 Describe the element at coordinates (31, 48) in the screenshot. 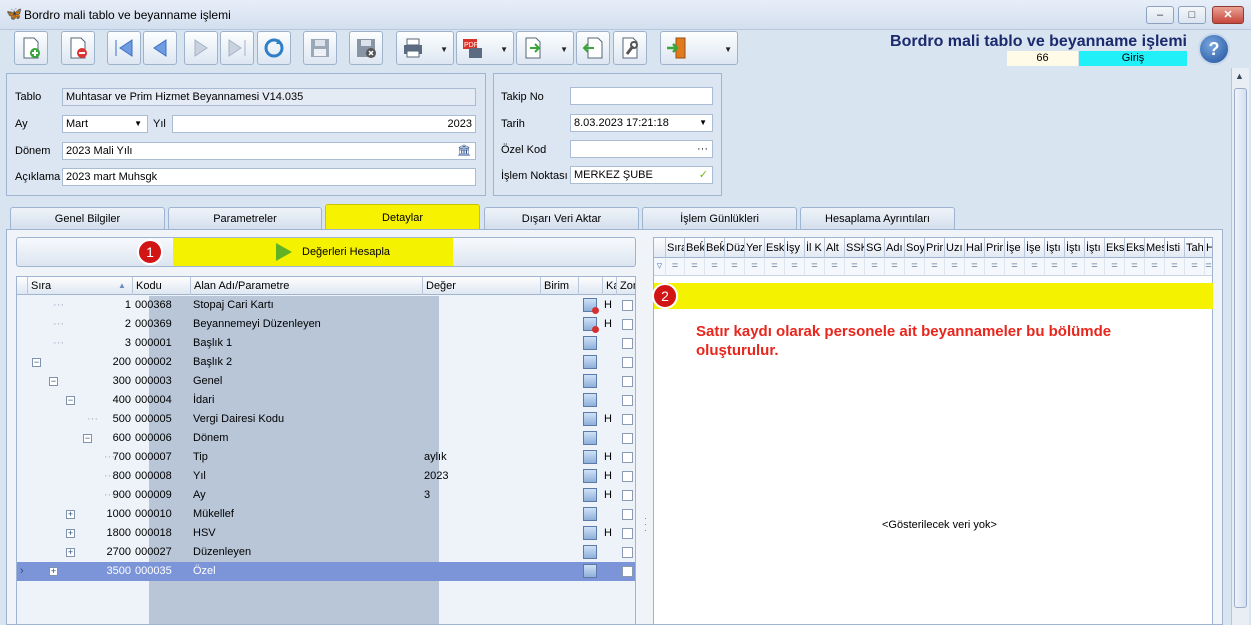

I see `new-doc-icon` at that location.